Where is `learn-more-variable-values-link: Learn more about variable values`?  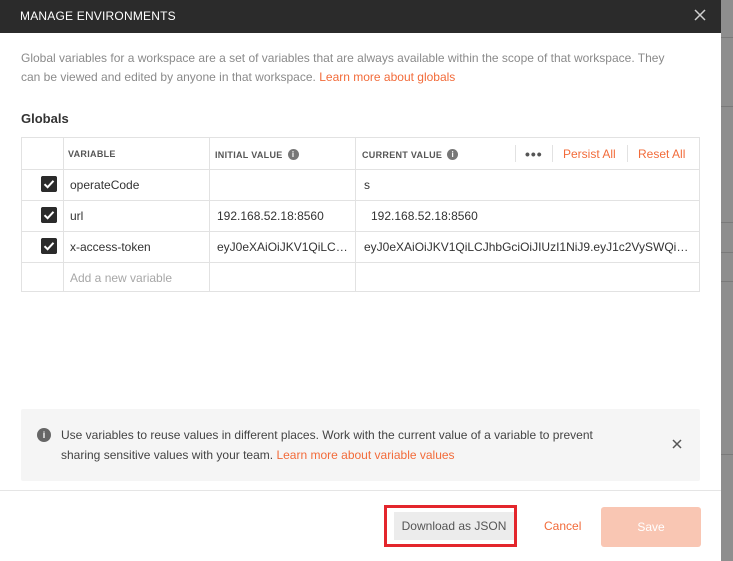 learn-more-variable-values-link: Learn more about variable values is located at coordinates (365, 455).